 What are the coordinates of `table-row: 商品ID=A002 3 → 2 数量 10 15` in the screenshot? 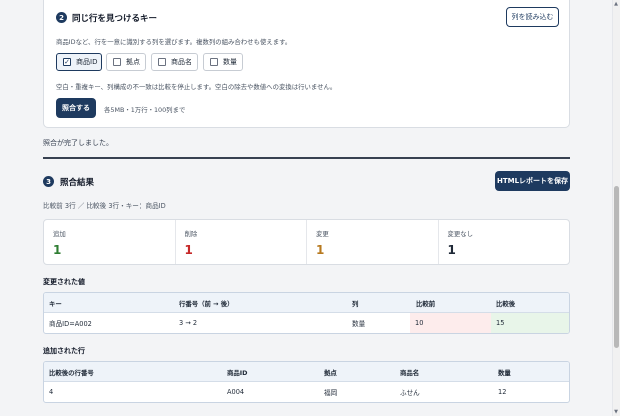 It's located at (306, 323).